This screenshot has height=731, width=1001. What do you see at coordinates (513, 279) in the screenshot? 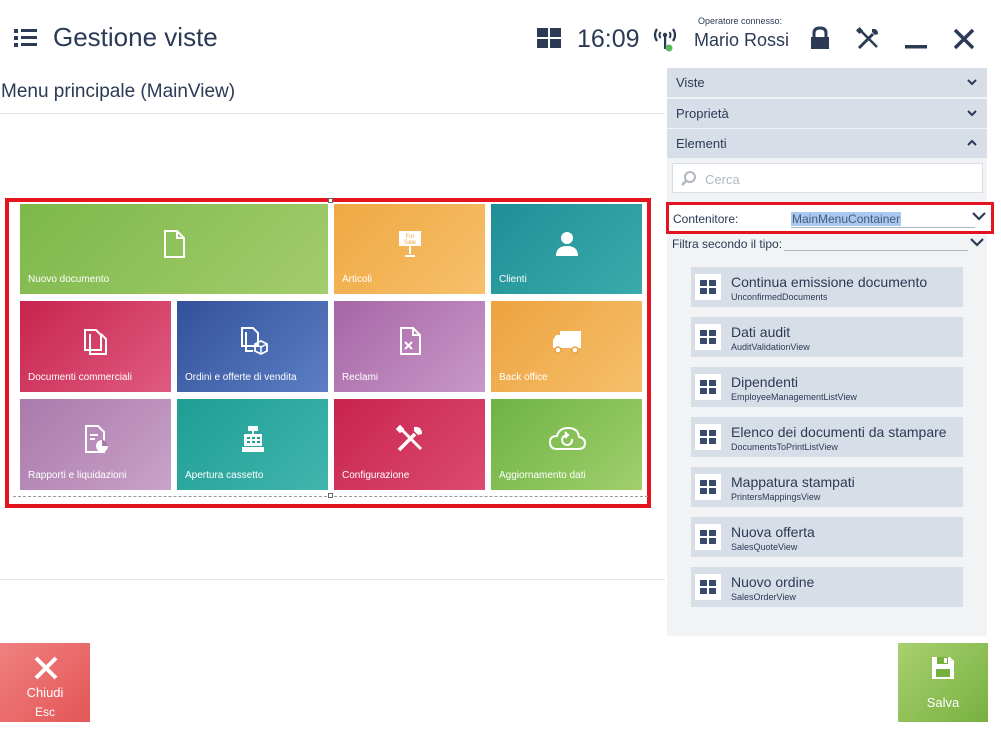
I see `tile-label: Clienti` at bounding box center [513, 279].